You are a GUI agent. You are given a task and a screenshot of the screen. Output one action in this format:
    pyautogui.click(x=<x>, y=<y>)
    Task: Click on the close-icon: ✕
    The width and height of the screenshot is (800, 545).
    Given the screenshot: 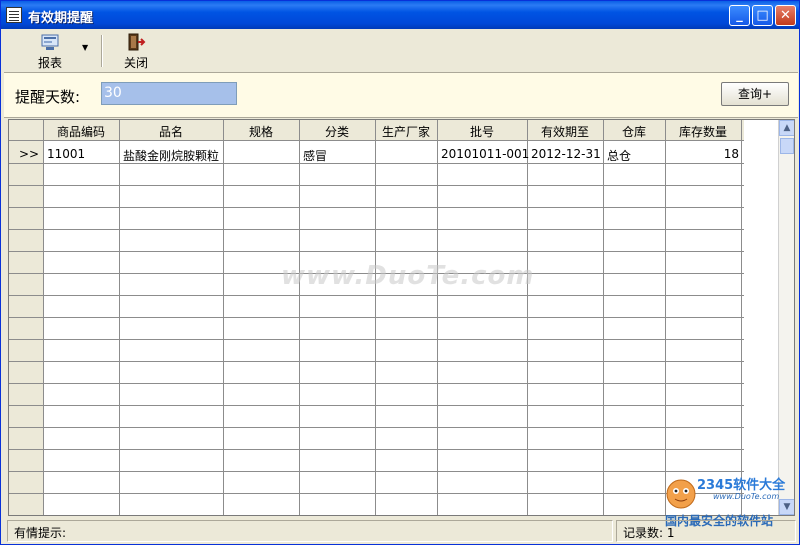 What is the action you would take?
    pyautogui.click(x=785, y=15)
    